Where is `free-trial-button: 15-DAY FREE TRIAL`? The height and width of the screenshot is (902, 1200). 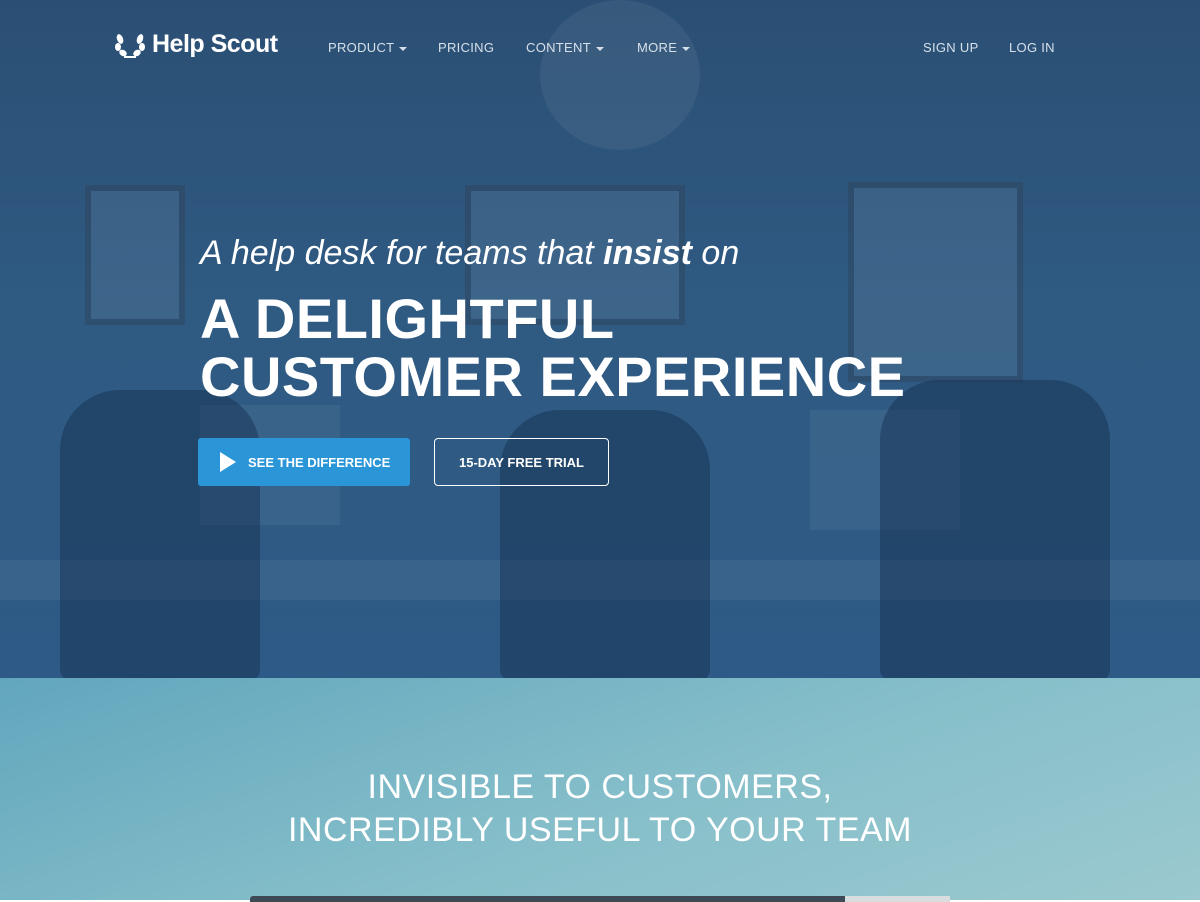 free-trial-button: 15-DAY FREE TRIAL is located at coordinates (521, 462).